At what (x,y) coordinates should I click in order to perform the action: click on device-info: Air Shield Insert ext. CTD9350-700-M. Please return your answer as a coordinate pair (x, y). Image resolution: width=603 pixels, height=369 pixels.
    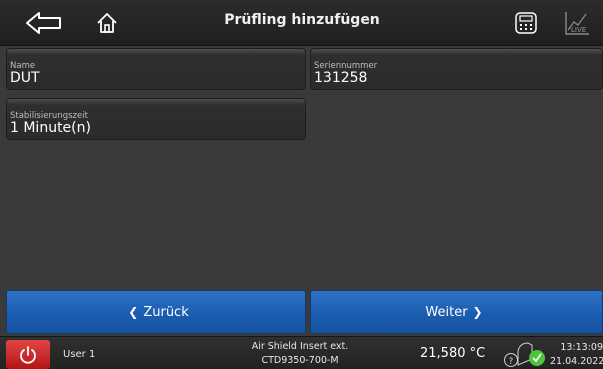
    Looking at the image, I should click on (300, 354).